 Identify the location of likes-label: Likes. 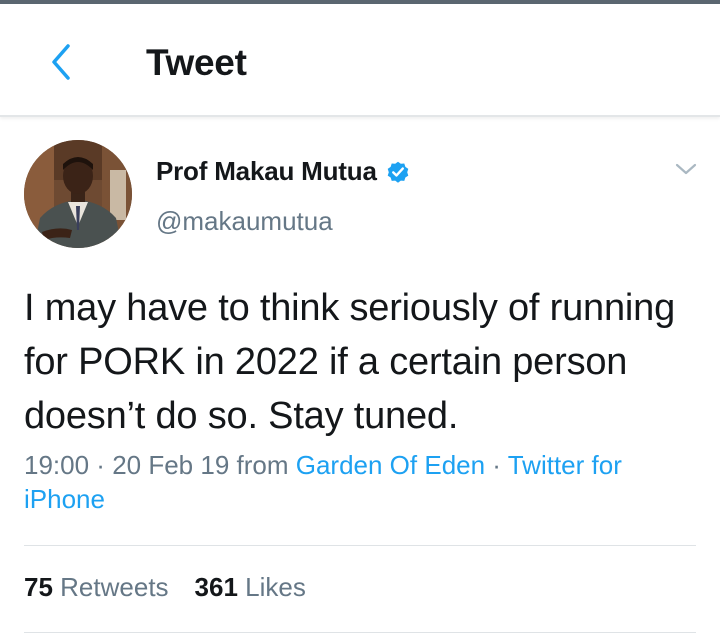
(275, 587).